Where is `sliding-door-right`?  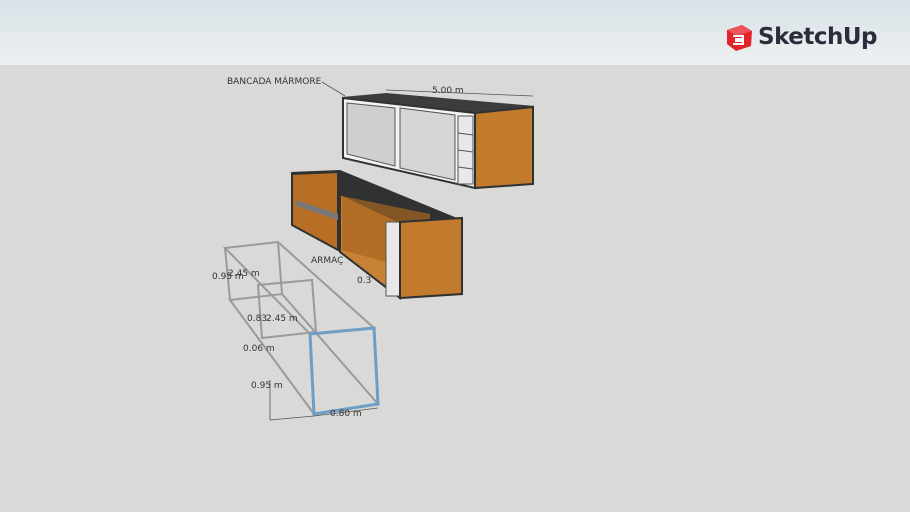
sliding-door-right is located at coordinates (427, 144).